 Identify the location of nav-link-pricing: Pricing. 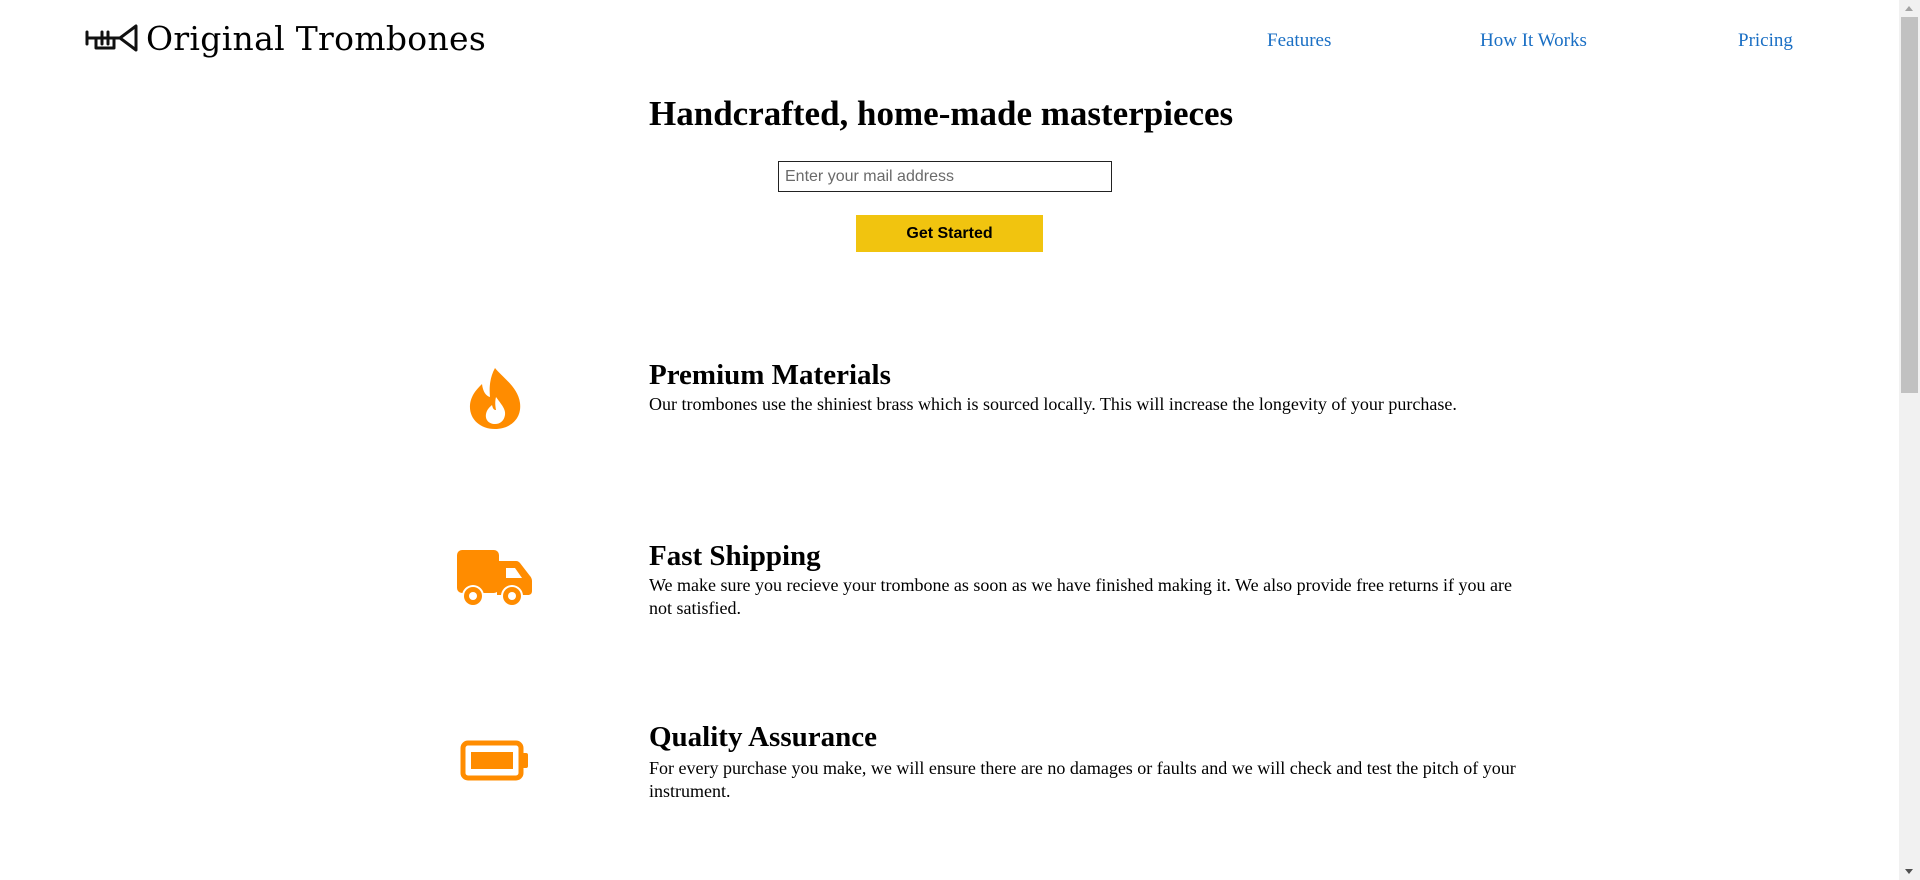
(1765, 41).